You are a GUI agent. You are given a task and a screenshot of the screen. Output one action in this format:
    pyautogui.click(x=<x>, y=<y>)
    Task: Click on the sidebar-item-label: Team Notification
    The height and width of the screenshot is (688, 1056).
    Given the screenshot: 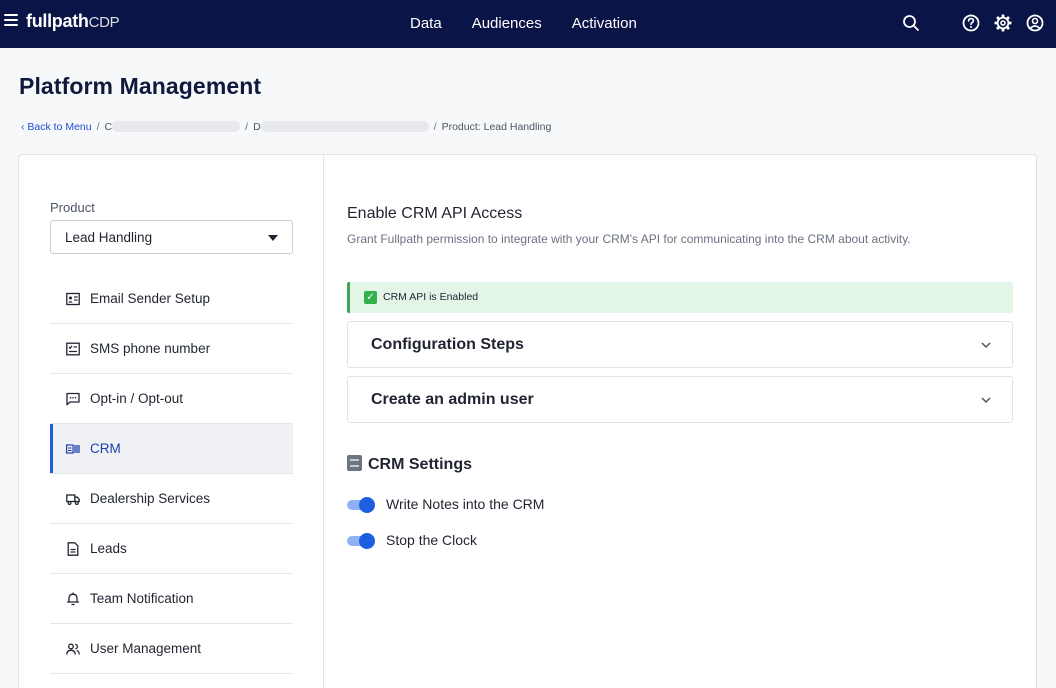 What is the action you would take?
    pyautogui.click(x=142, y=598)
    